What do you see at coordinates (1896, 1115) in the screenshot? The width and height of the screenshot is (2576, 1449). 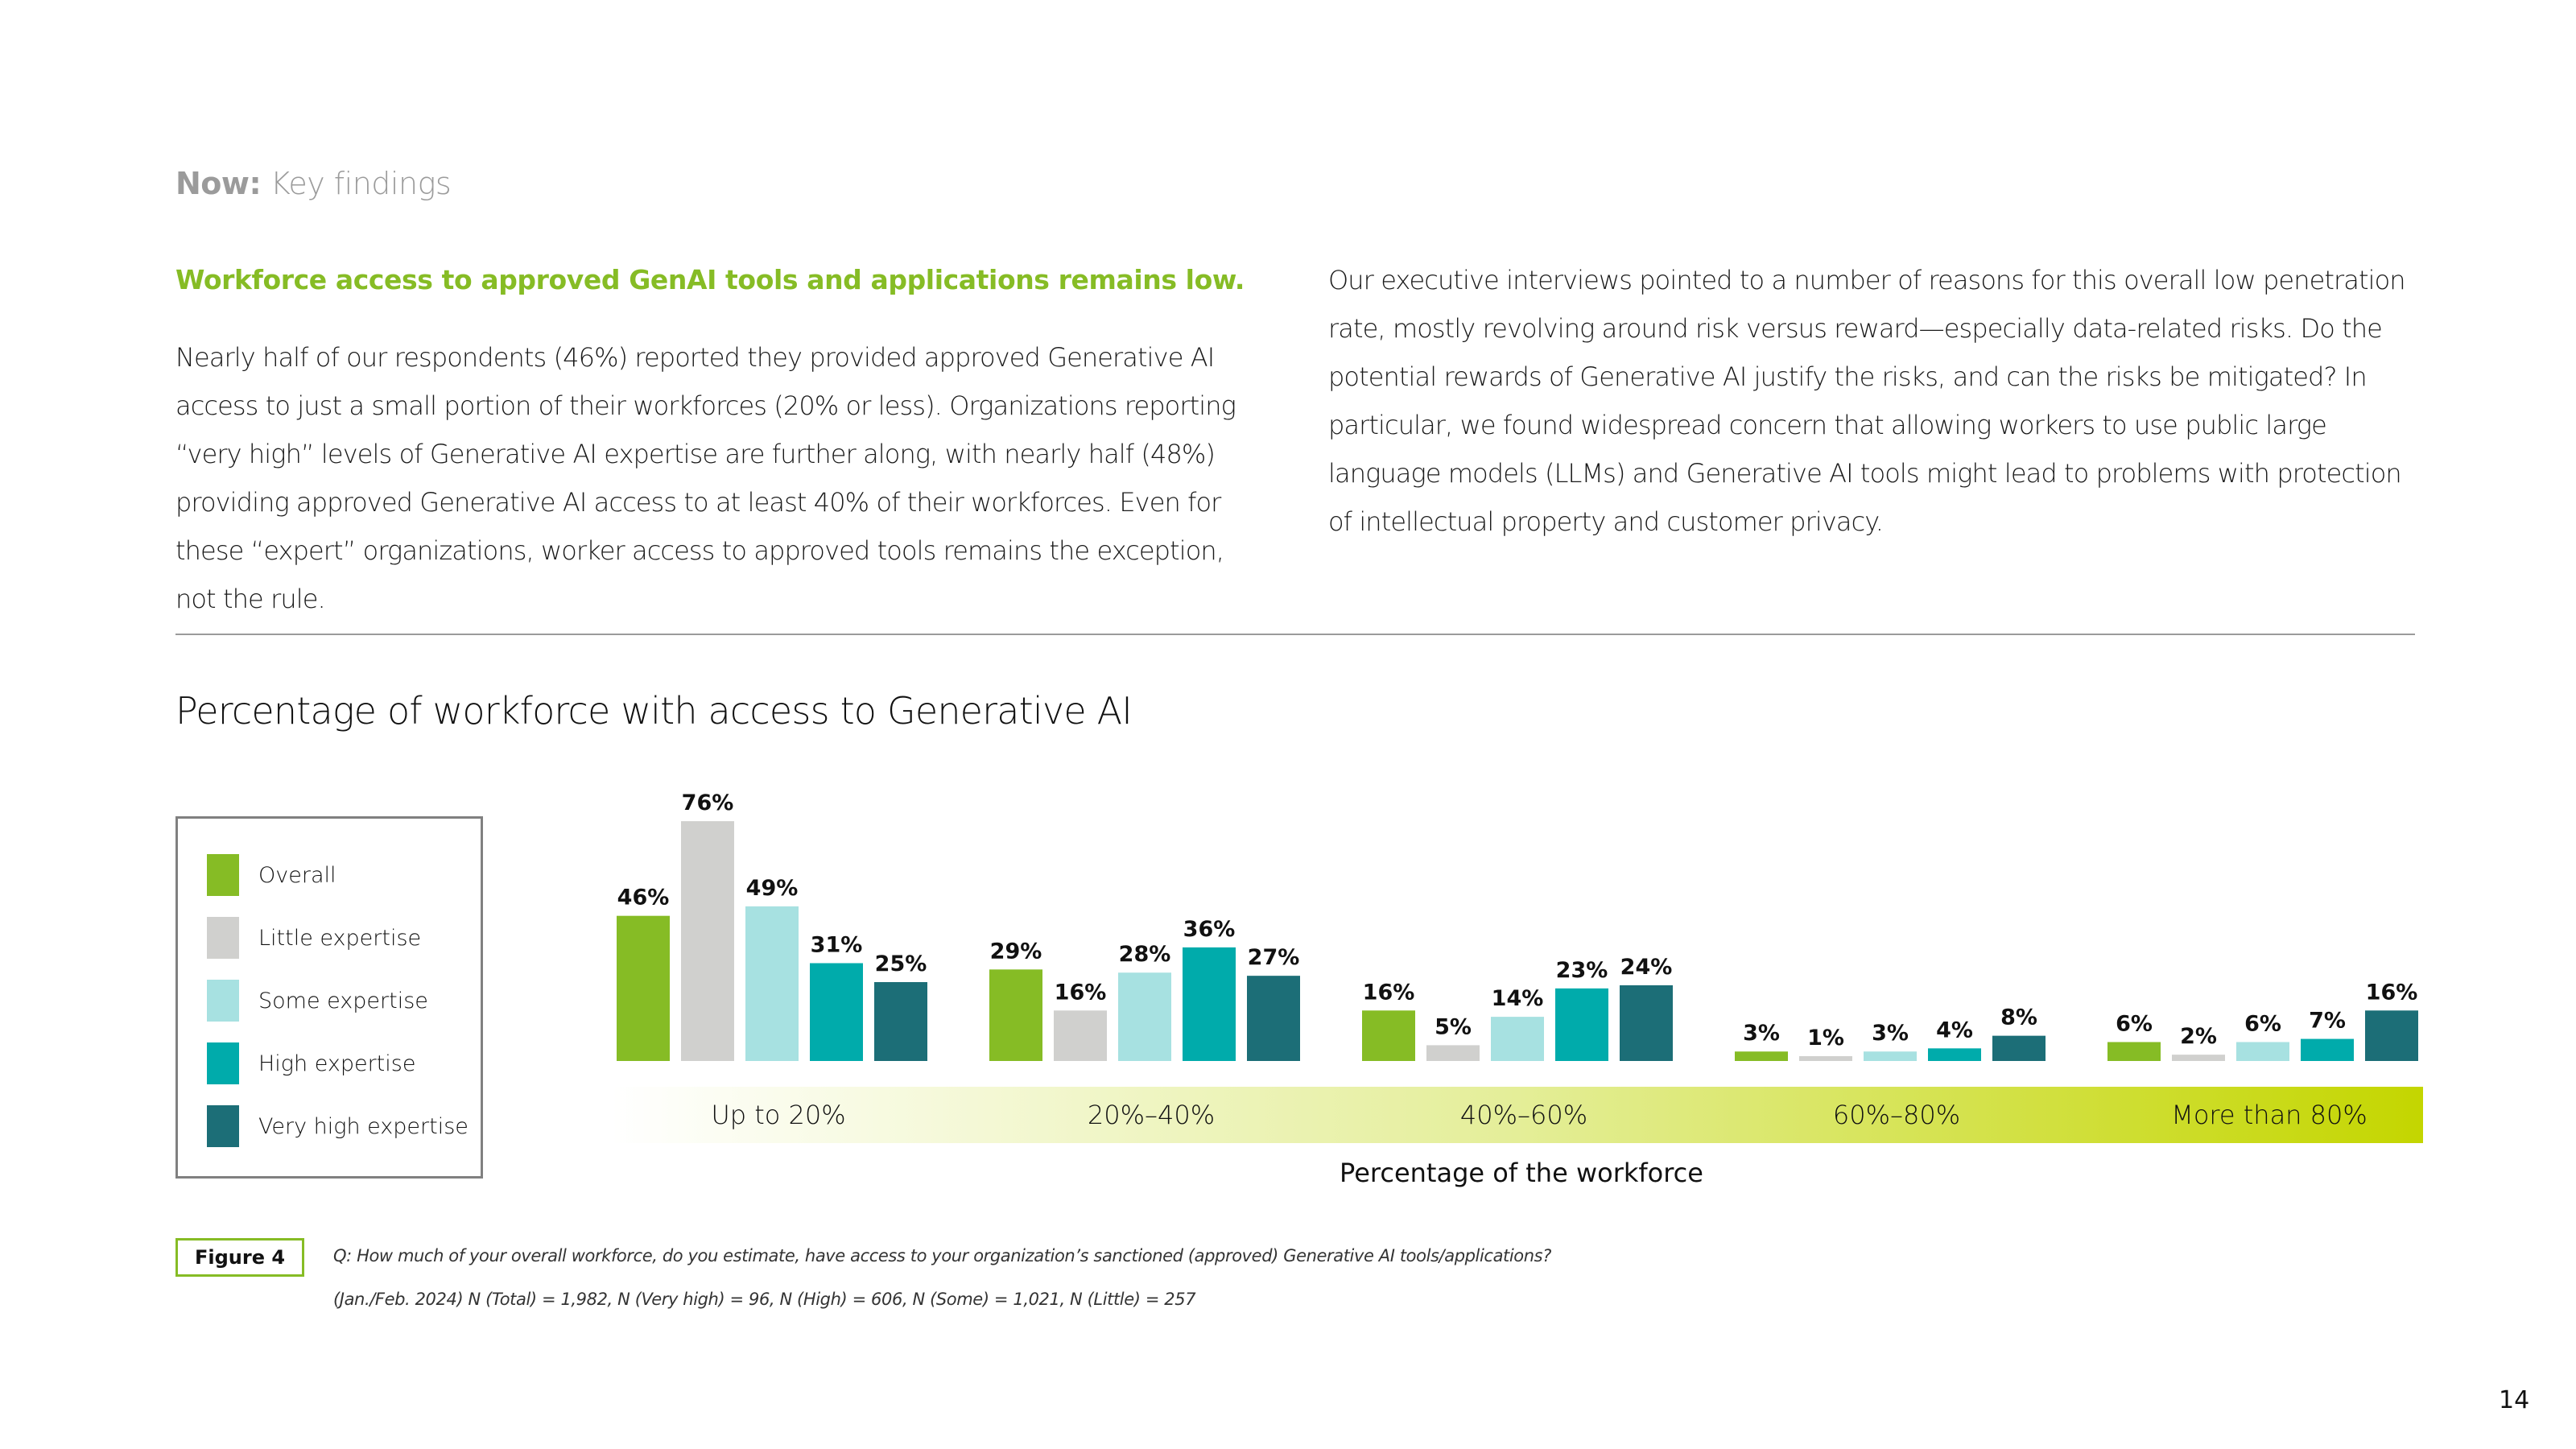 I see `category-label: 60%–80%` at bounding box center [1896, 1115].